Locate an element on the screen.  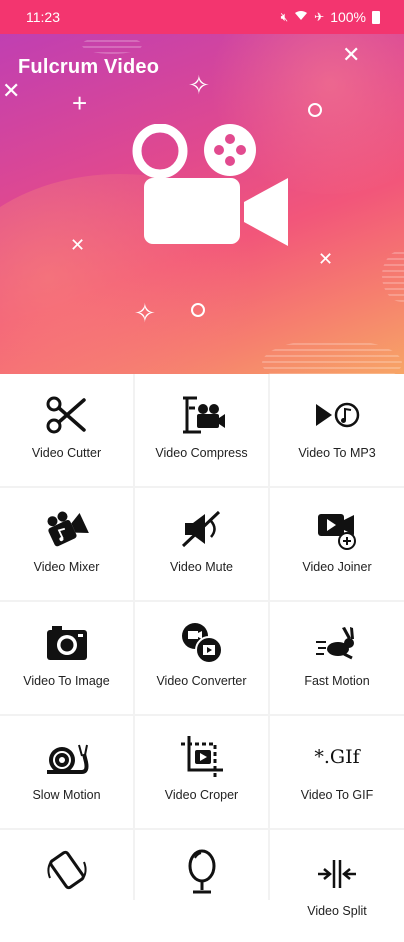
tool-label: Video Cutter is located at coordinates (66, 453).